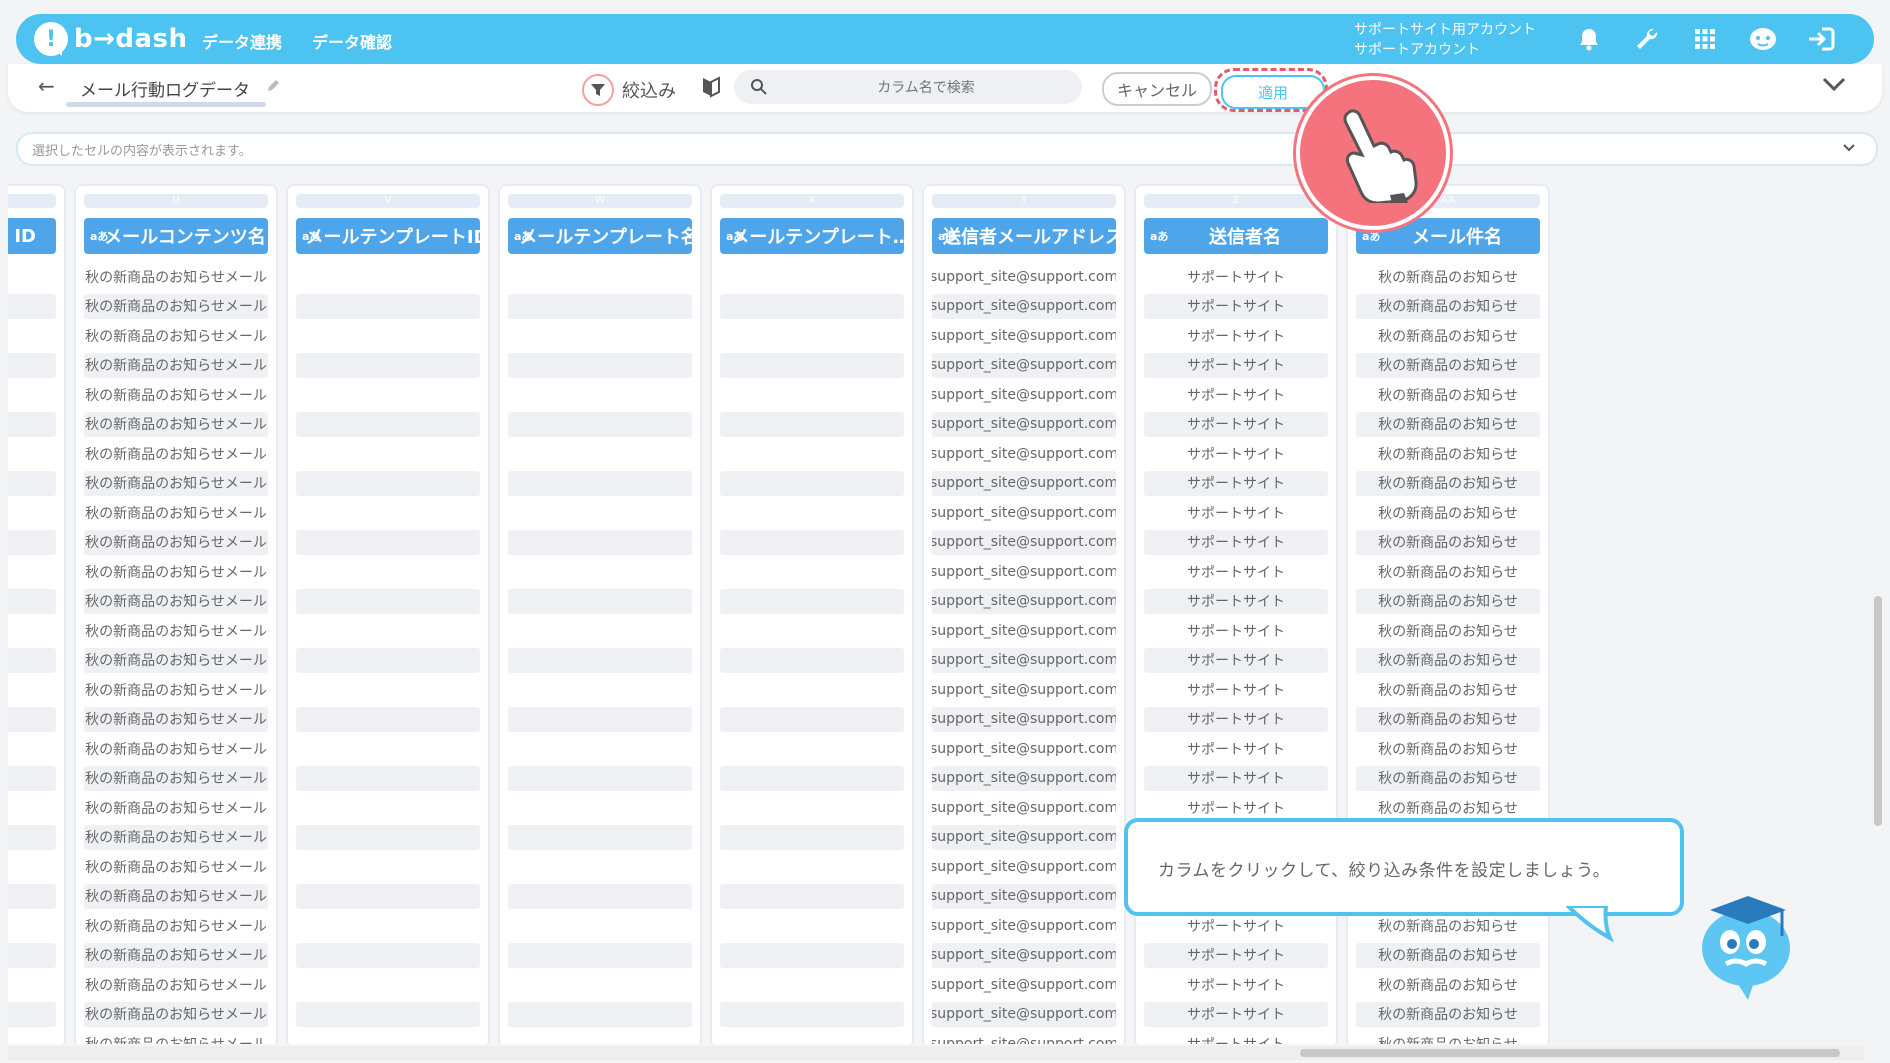 The height and width of the screenshot is (1063, 1890). I want to click on bell-icon, so click(1589, 39).